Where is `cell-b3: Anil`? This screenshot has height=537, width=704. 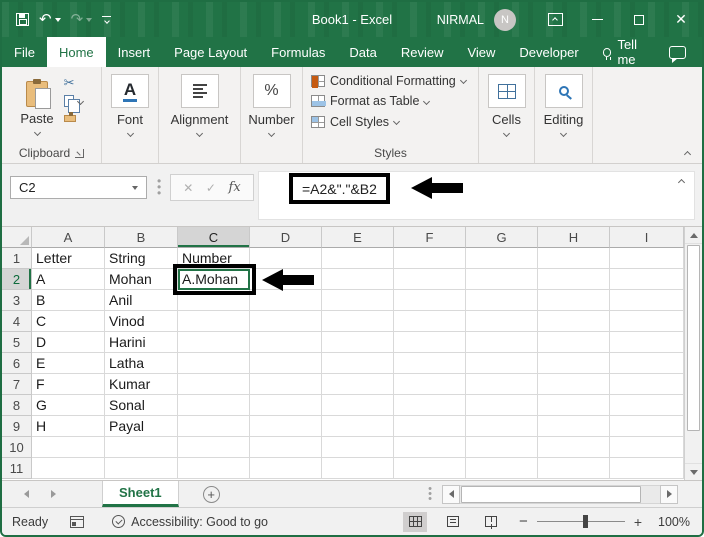
cell-b3: Anil is located at coordinates (141, 300).